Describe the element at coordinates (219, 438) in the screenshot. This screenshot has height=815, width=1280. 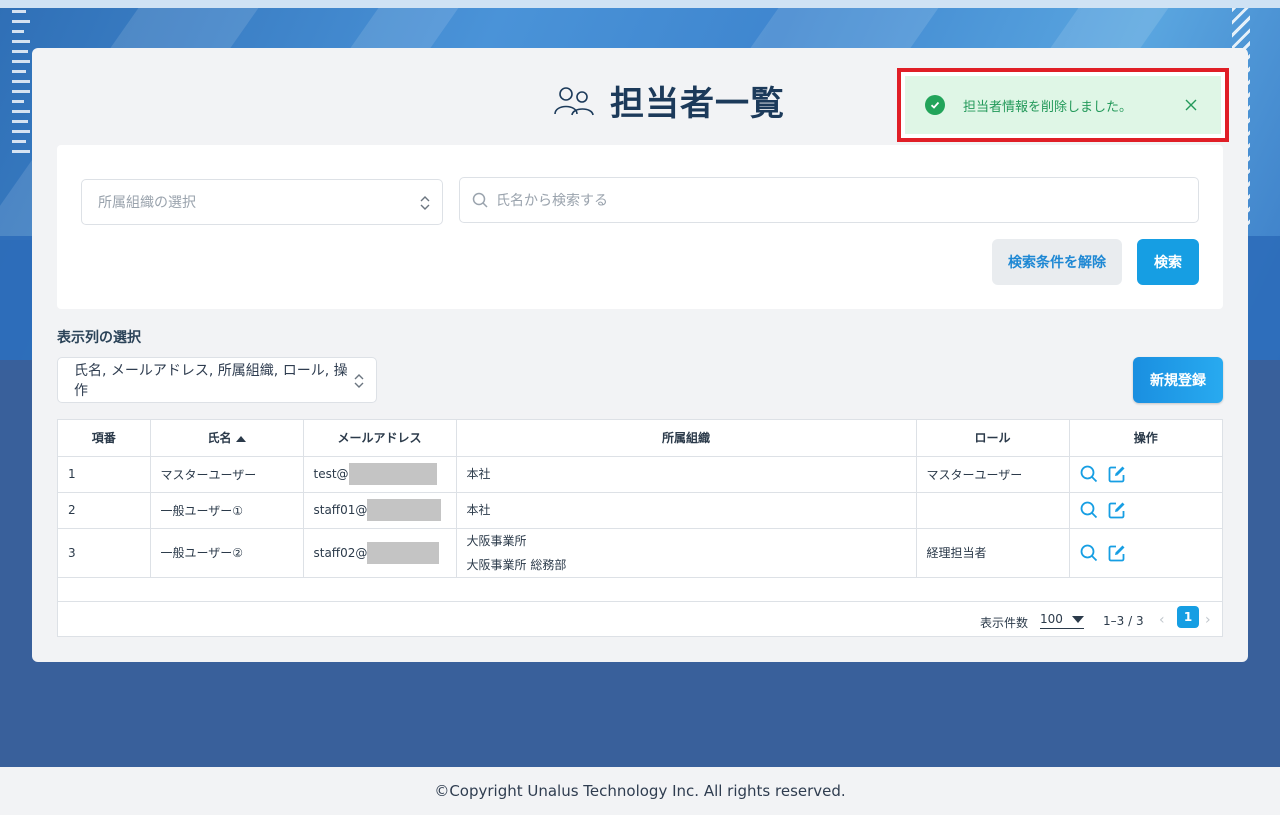
I see `header-name-label: 氏名` at that location.